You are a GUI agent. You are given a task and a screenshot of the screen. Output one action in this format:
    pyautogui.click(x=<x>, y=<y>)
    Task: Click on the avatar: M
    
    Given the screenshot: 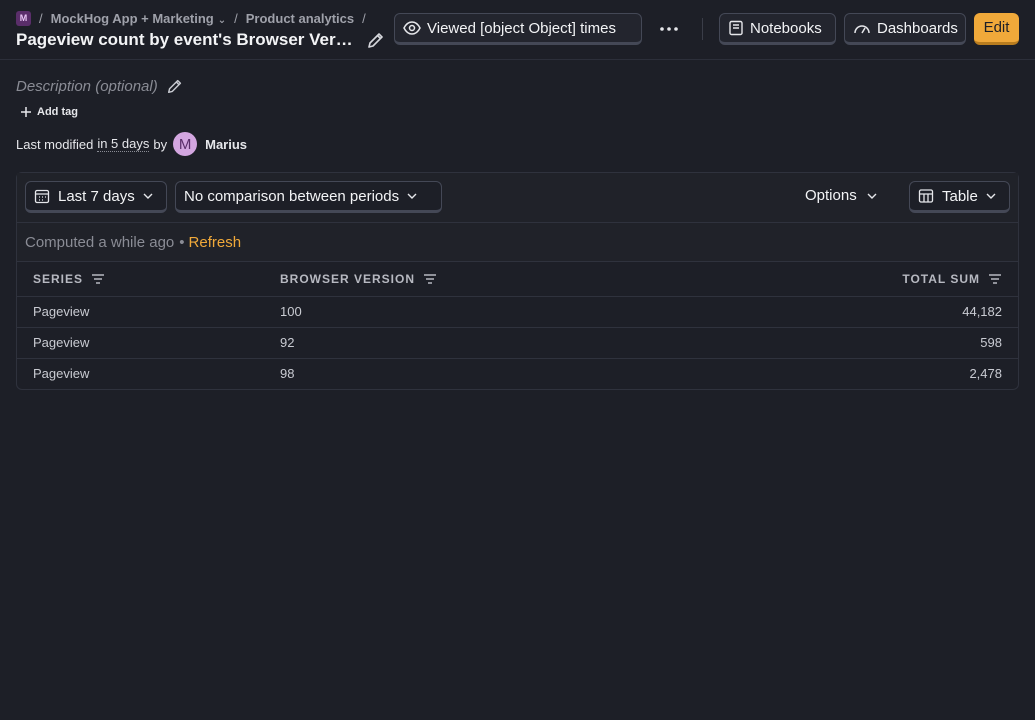 What is the action you would take?
    pyautogui.click(x=185, y=144)
    